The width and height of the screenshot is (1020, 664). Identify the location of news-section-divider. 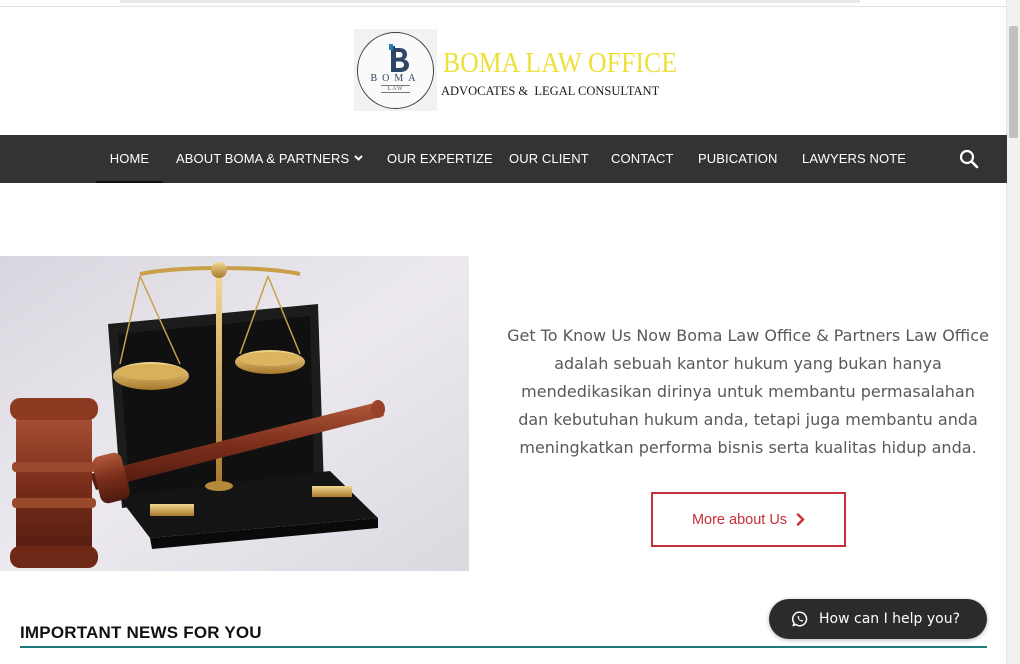
(503, 647).